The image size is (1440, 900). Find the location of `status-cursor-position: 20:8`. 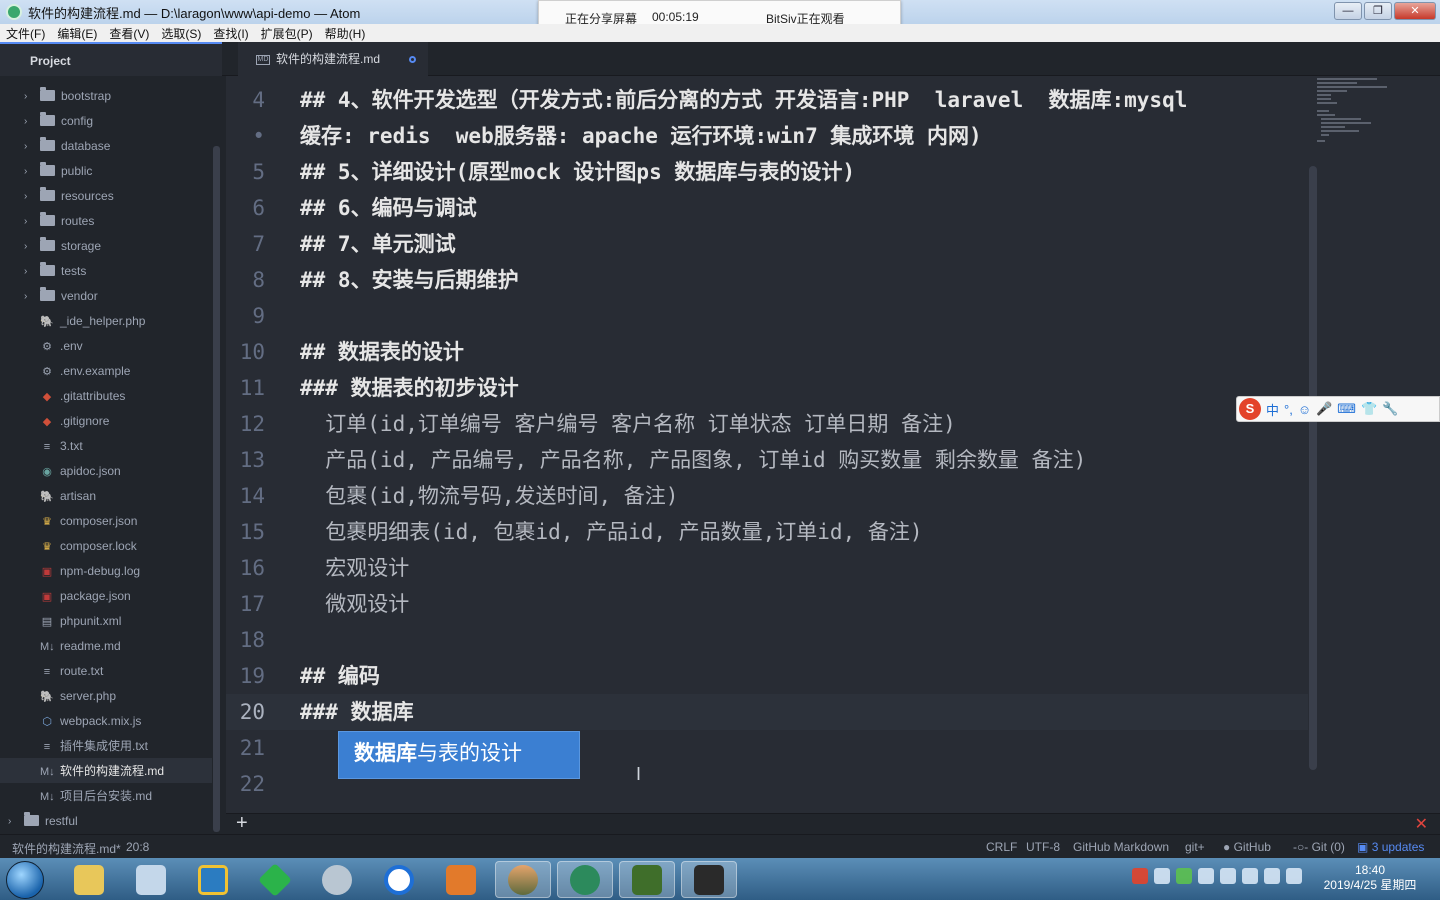

status-cursor-position: 20:8 is located at coordinates (137, 847).